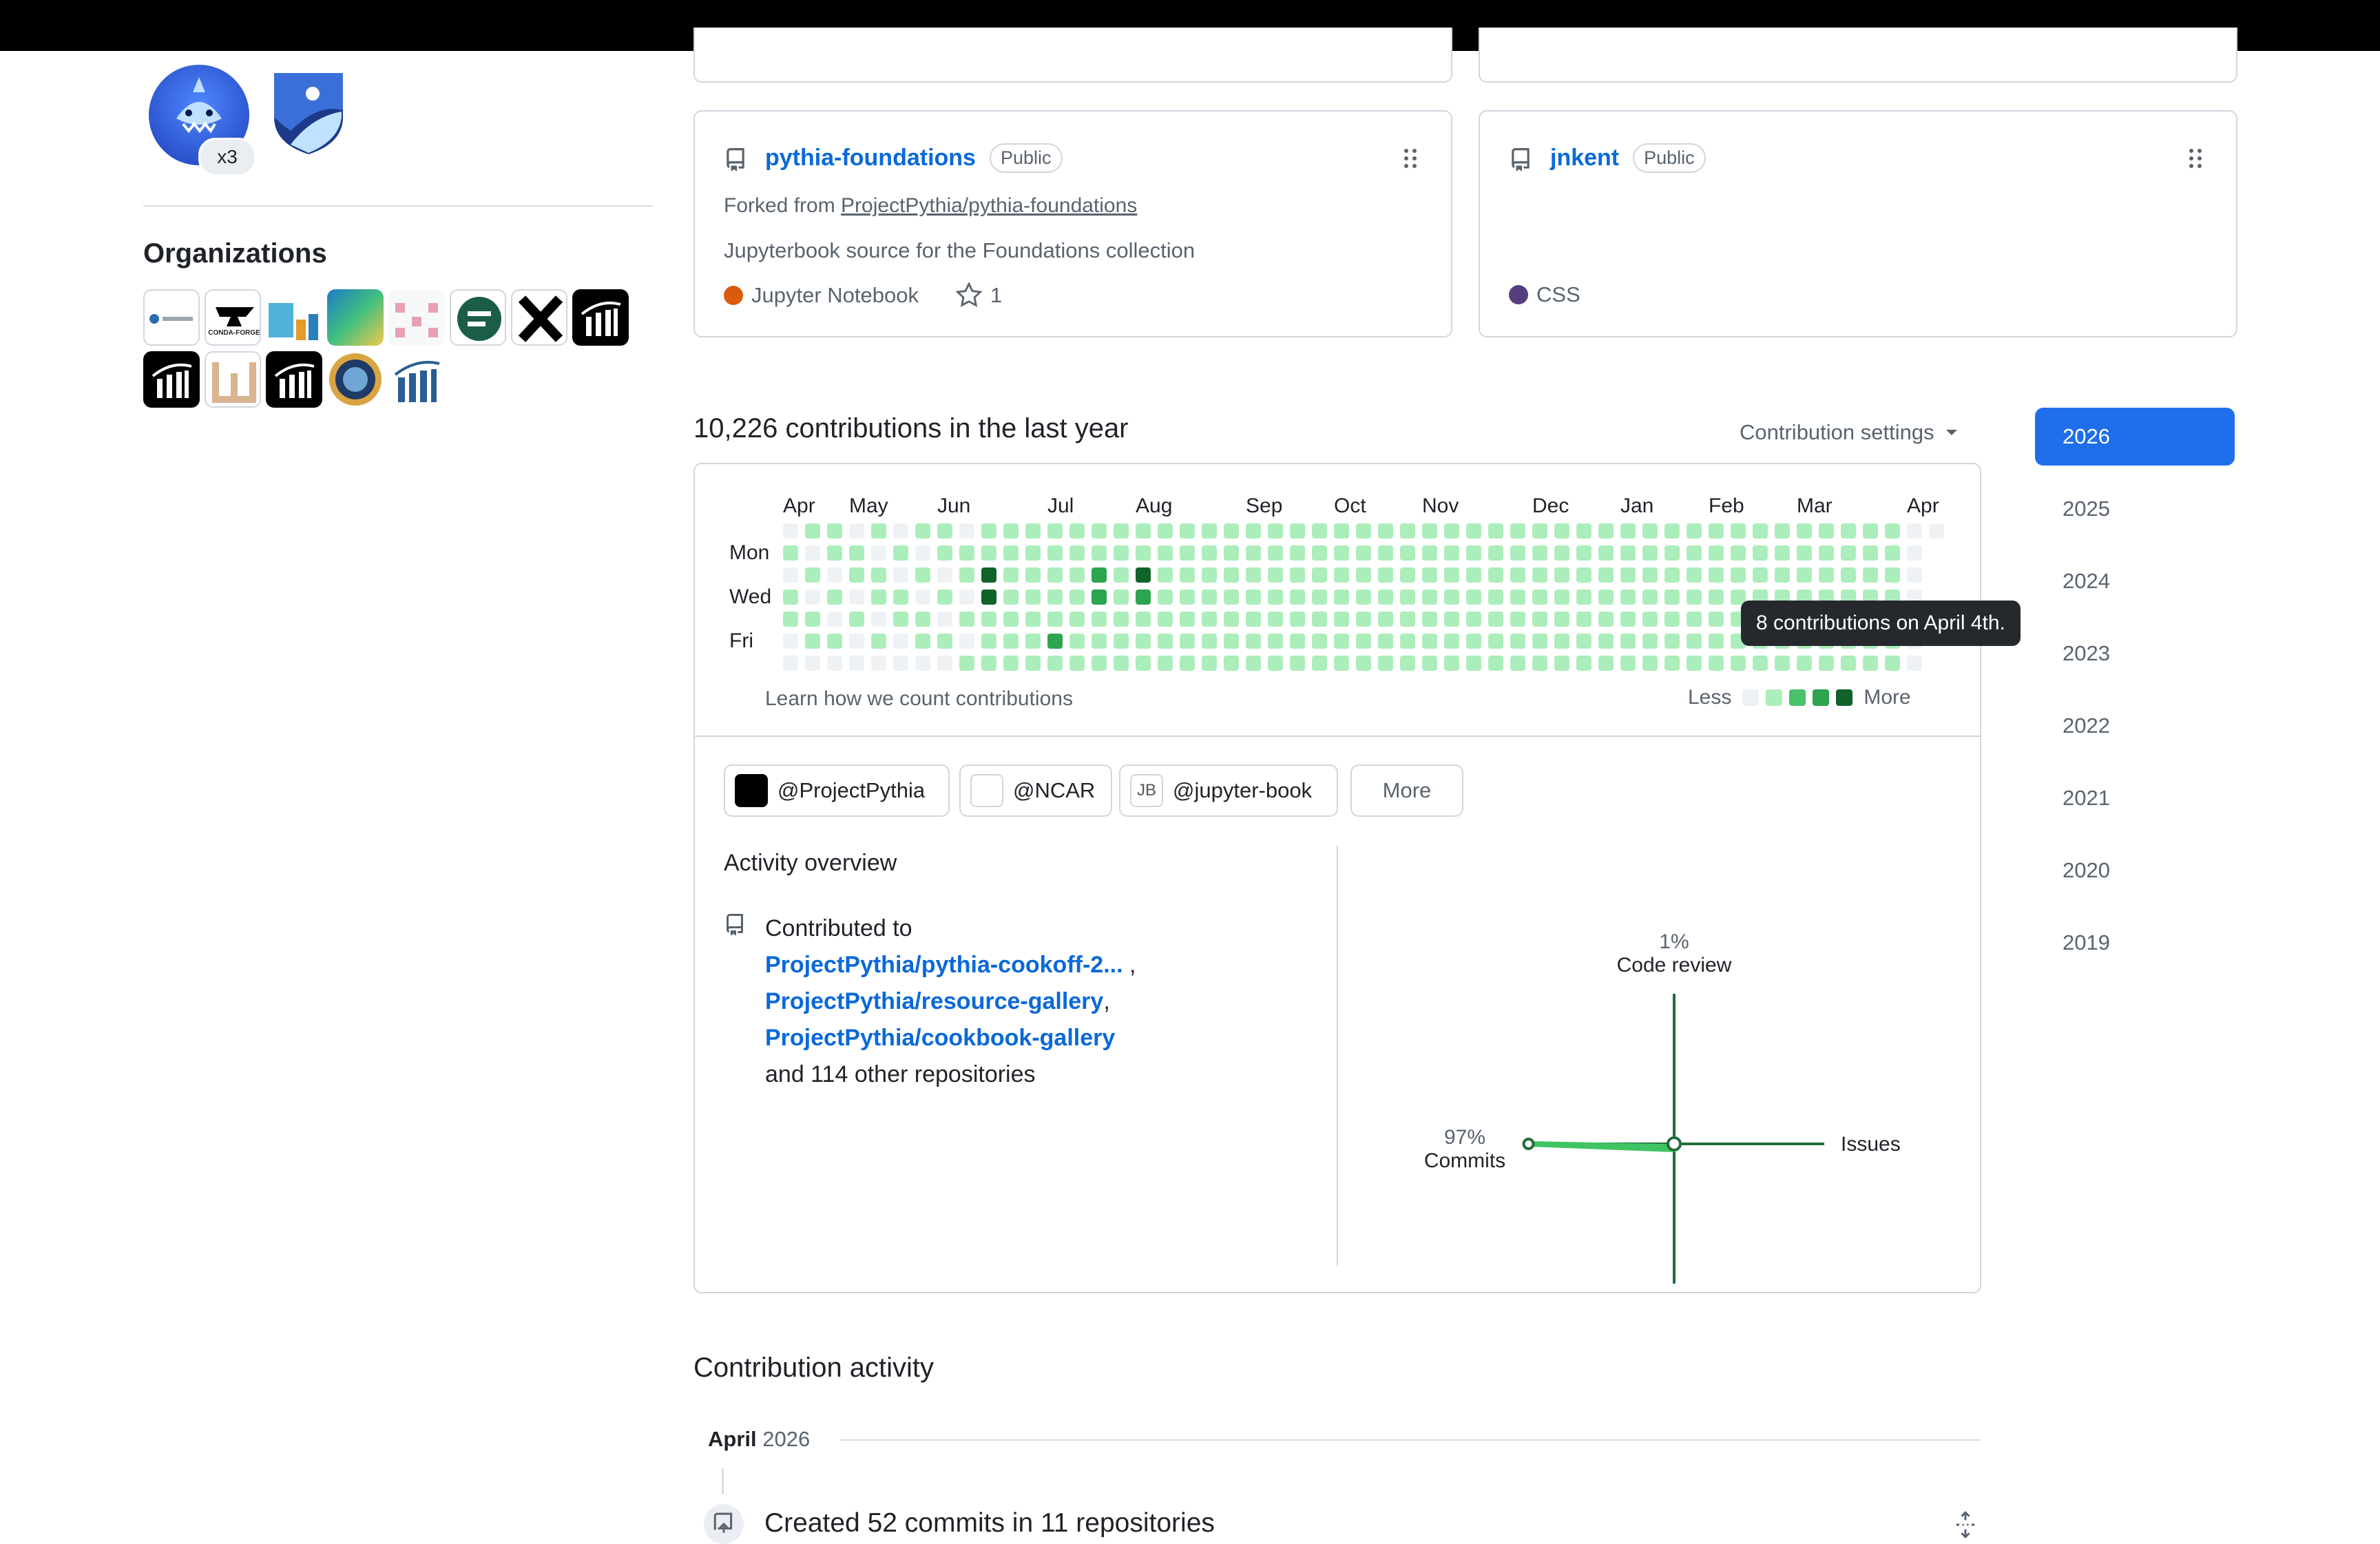  Describe the element at coordinates (539, 317) in the screenshot. I see `org-x` at that location.